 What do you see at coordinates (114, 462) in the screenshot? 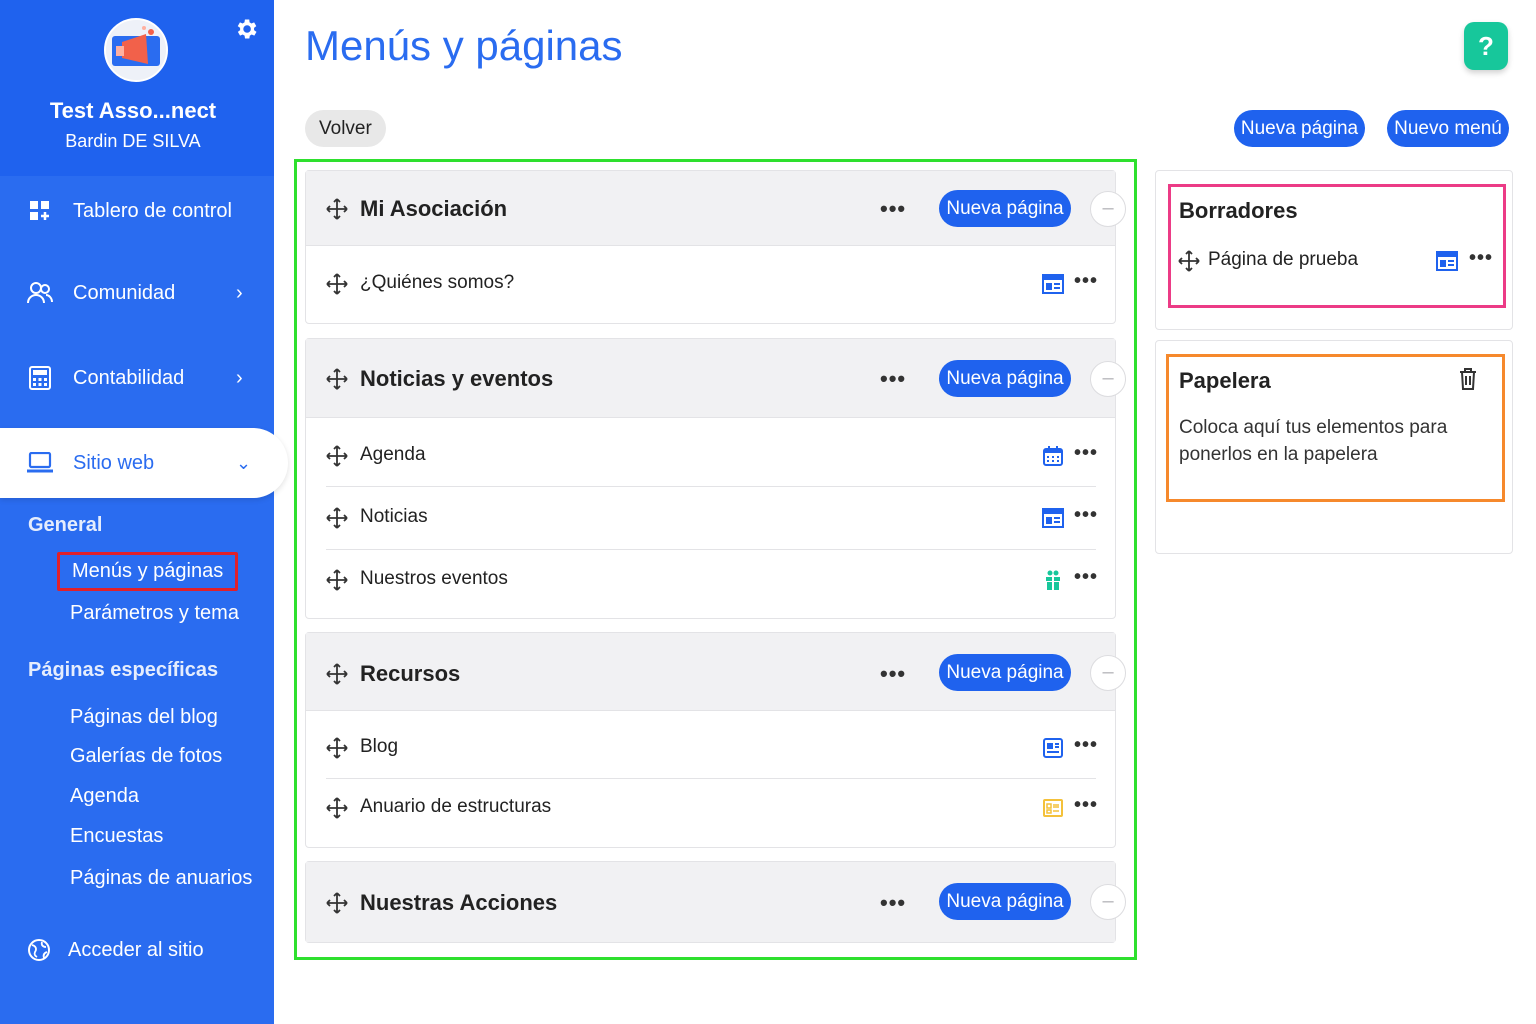
I see `nav-label: Sitio web` at bounding box center [114, 462].